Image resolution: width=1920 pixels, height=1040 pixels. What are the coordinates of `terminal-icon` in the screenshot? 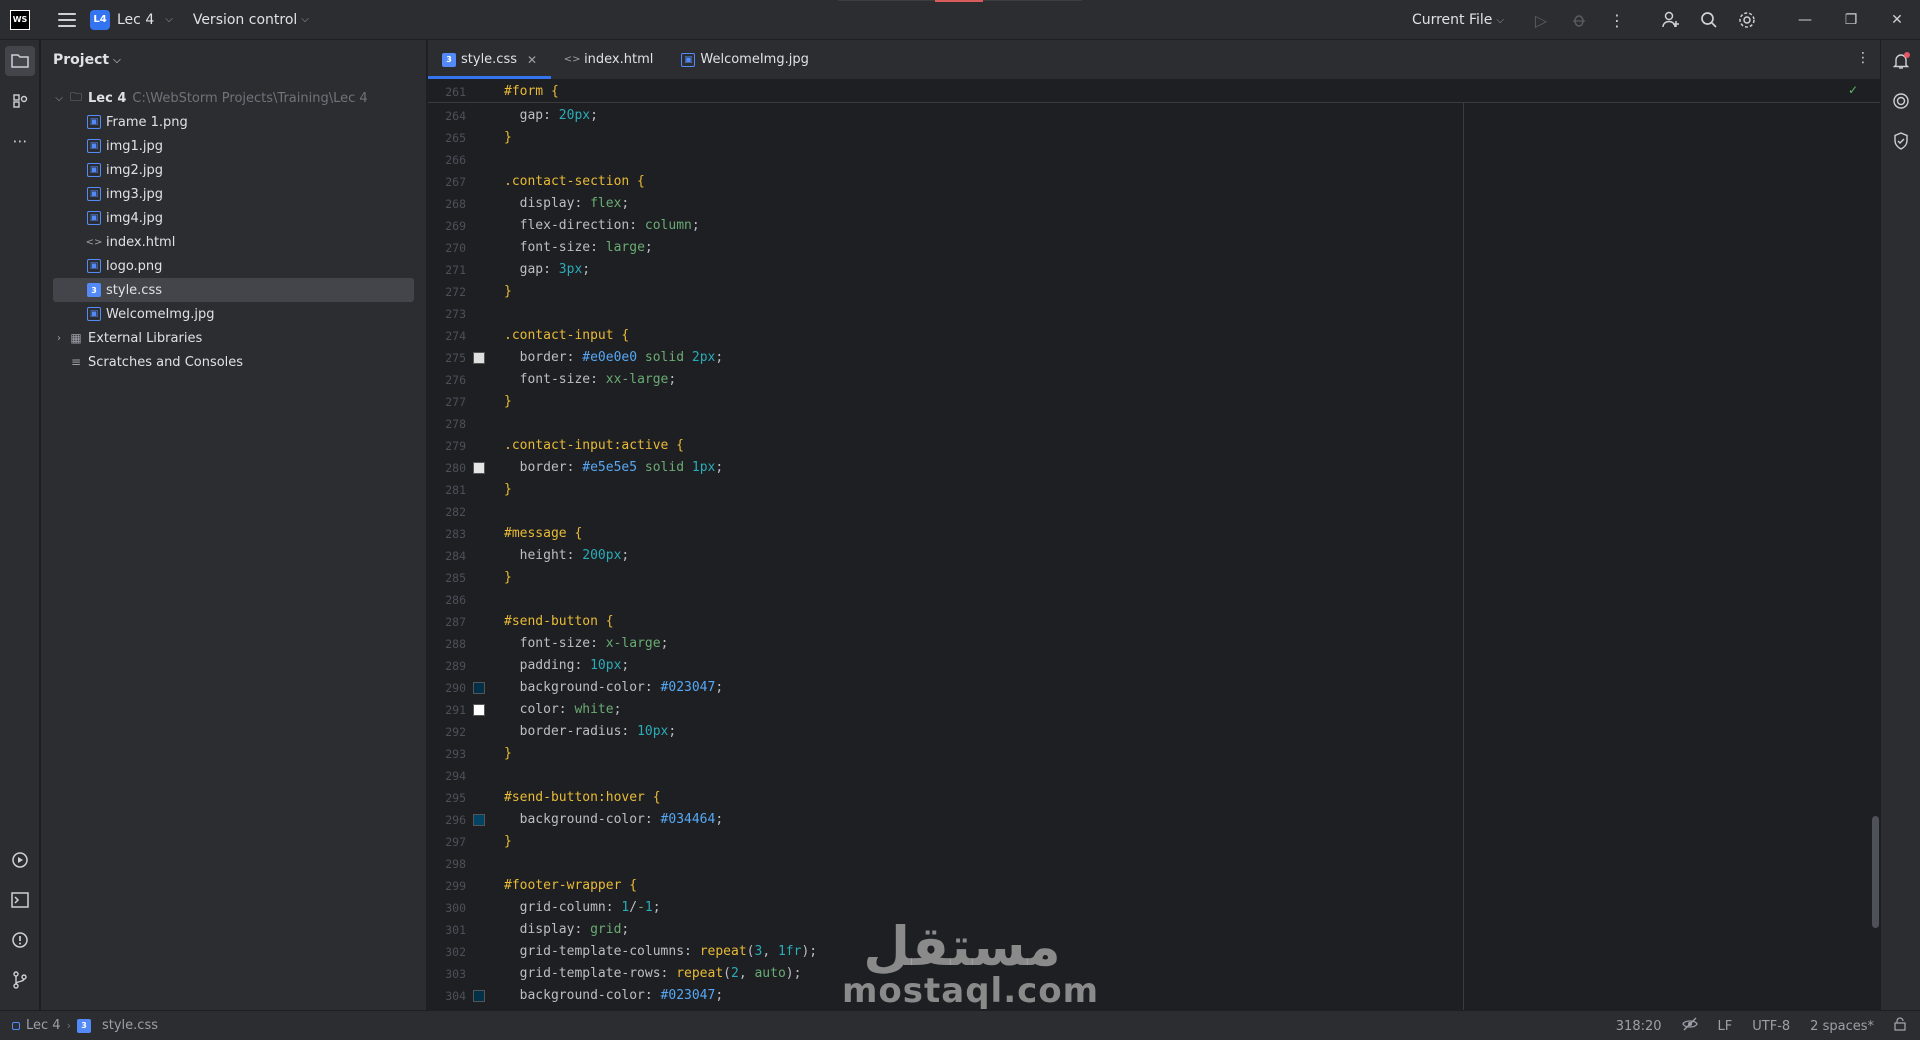 It's located at (20, 900).